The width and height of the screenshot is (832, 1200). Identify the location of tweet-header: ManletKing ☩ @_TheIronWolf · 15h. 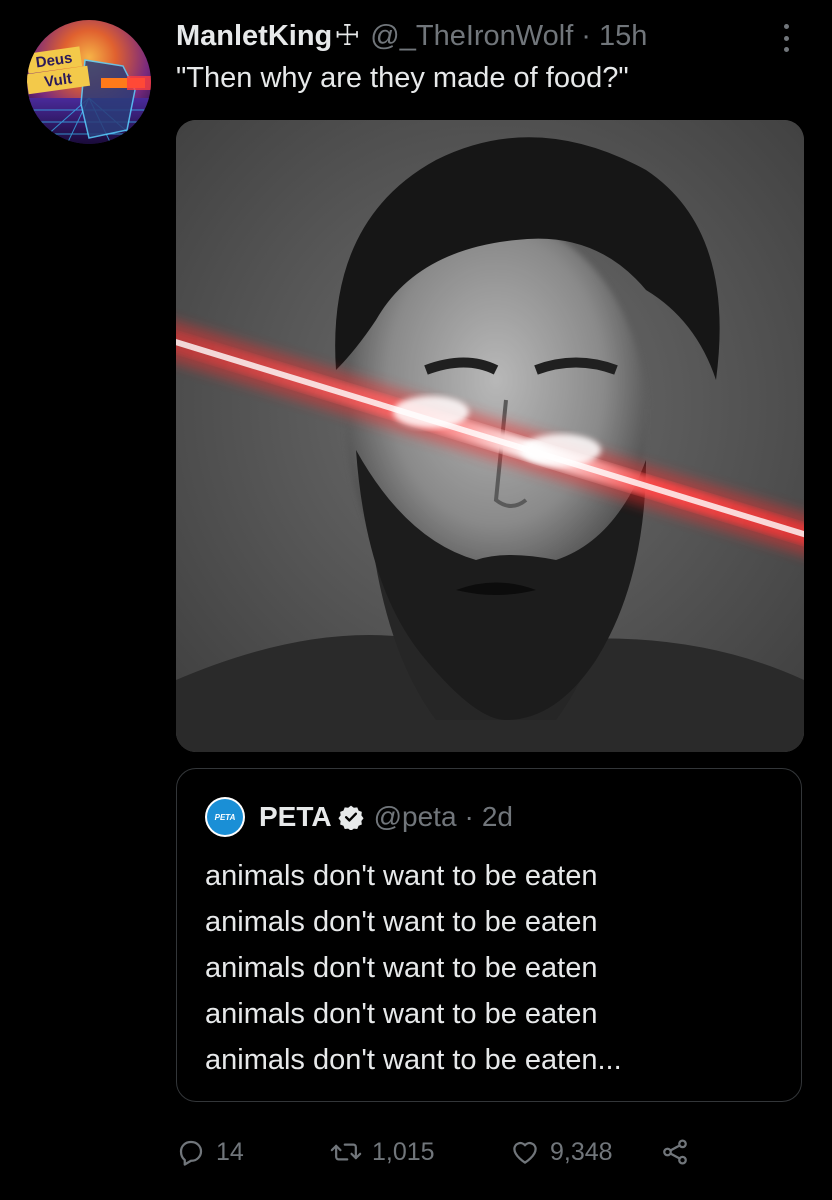
(411, 38).